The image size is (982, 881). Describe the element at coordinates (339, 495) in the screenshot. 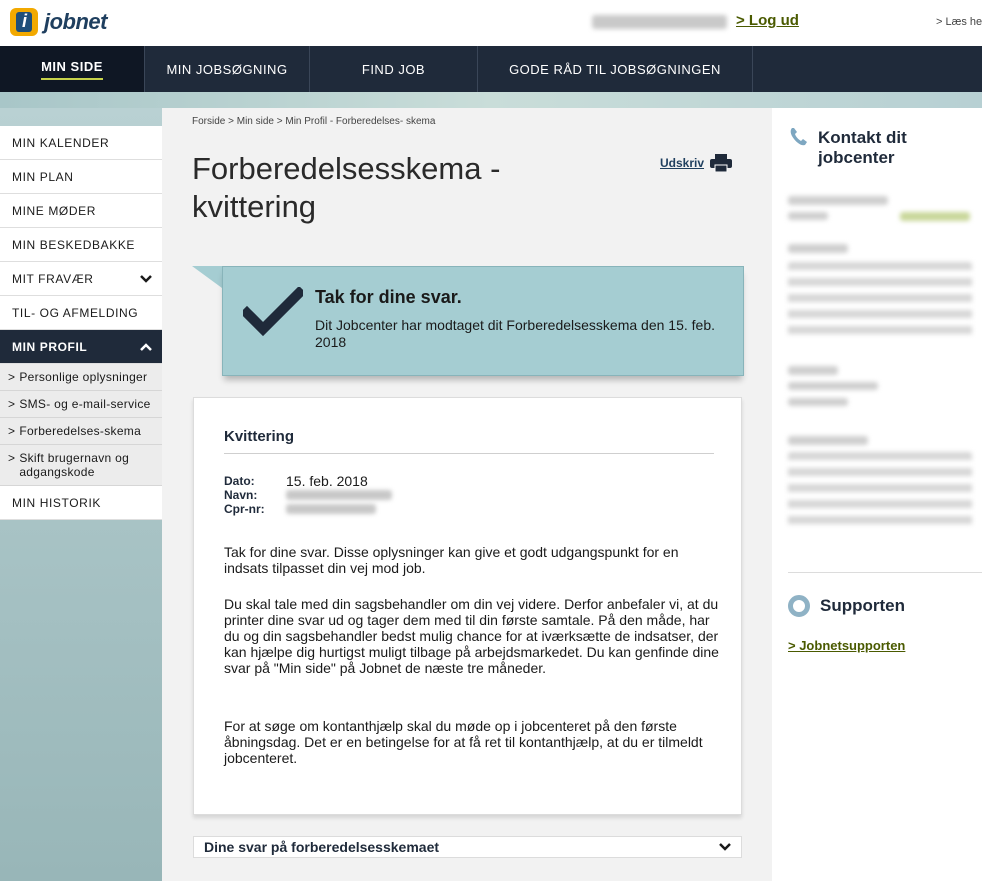

I see `name-value-blurred` at that location.